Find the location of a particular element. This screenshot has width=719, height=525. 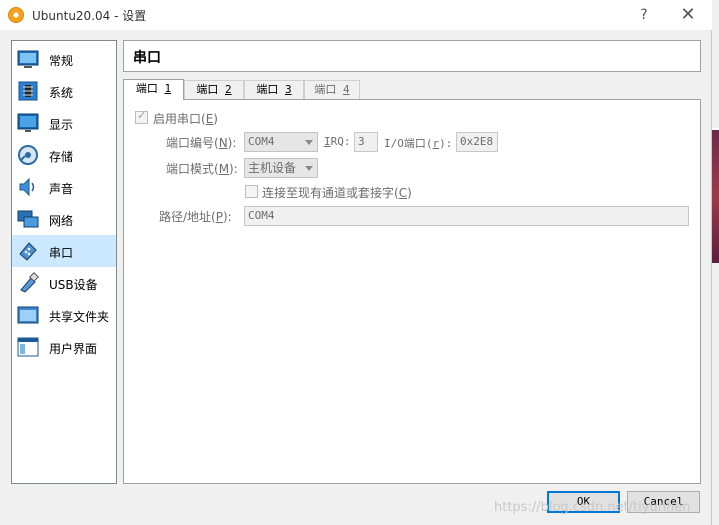

sidebar-item-general: 常规 is located at coordinates (64, 59).